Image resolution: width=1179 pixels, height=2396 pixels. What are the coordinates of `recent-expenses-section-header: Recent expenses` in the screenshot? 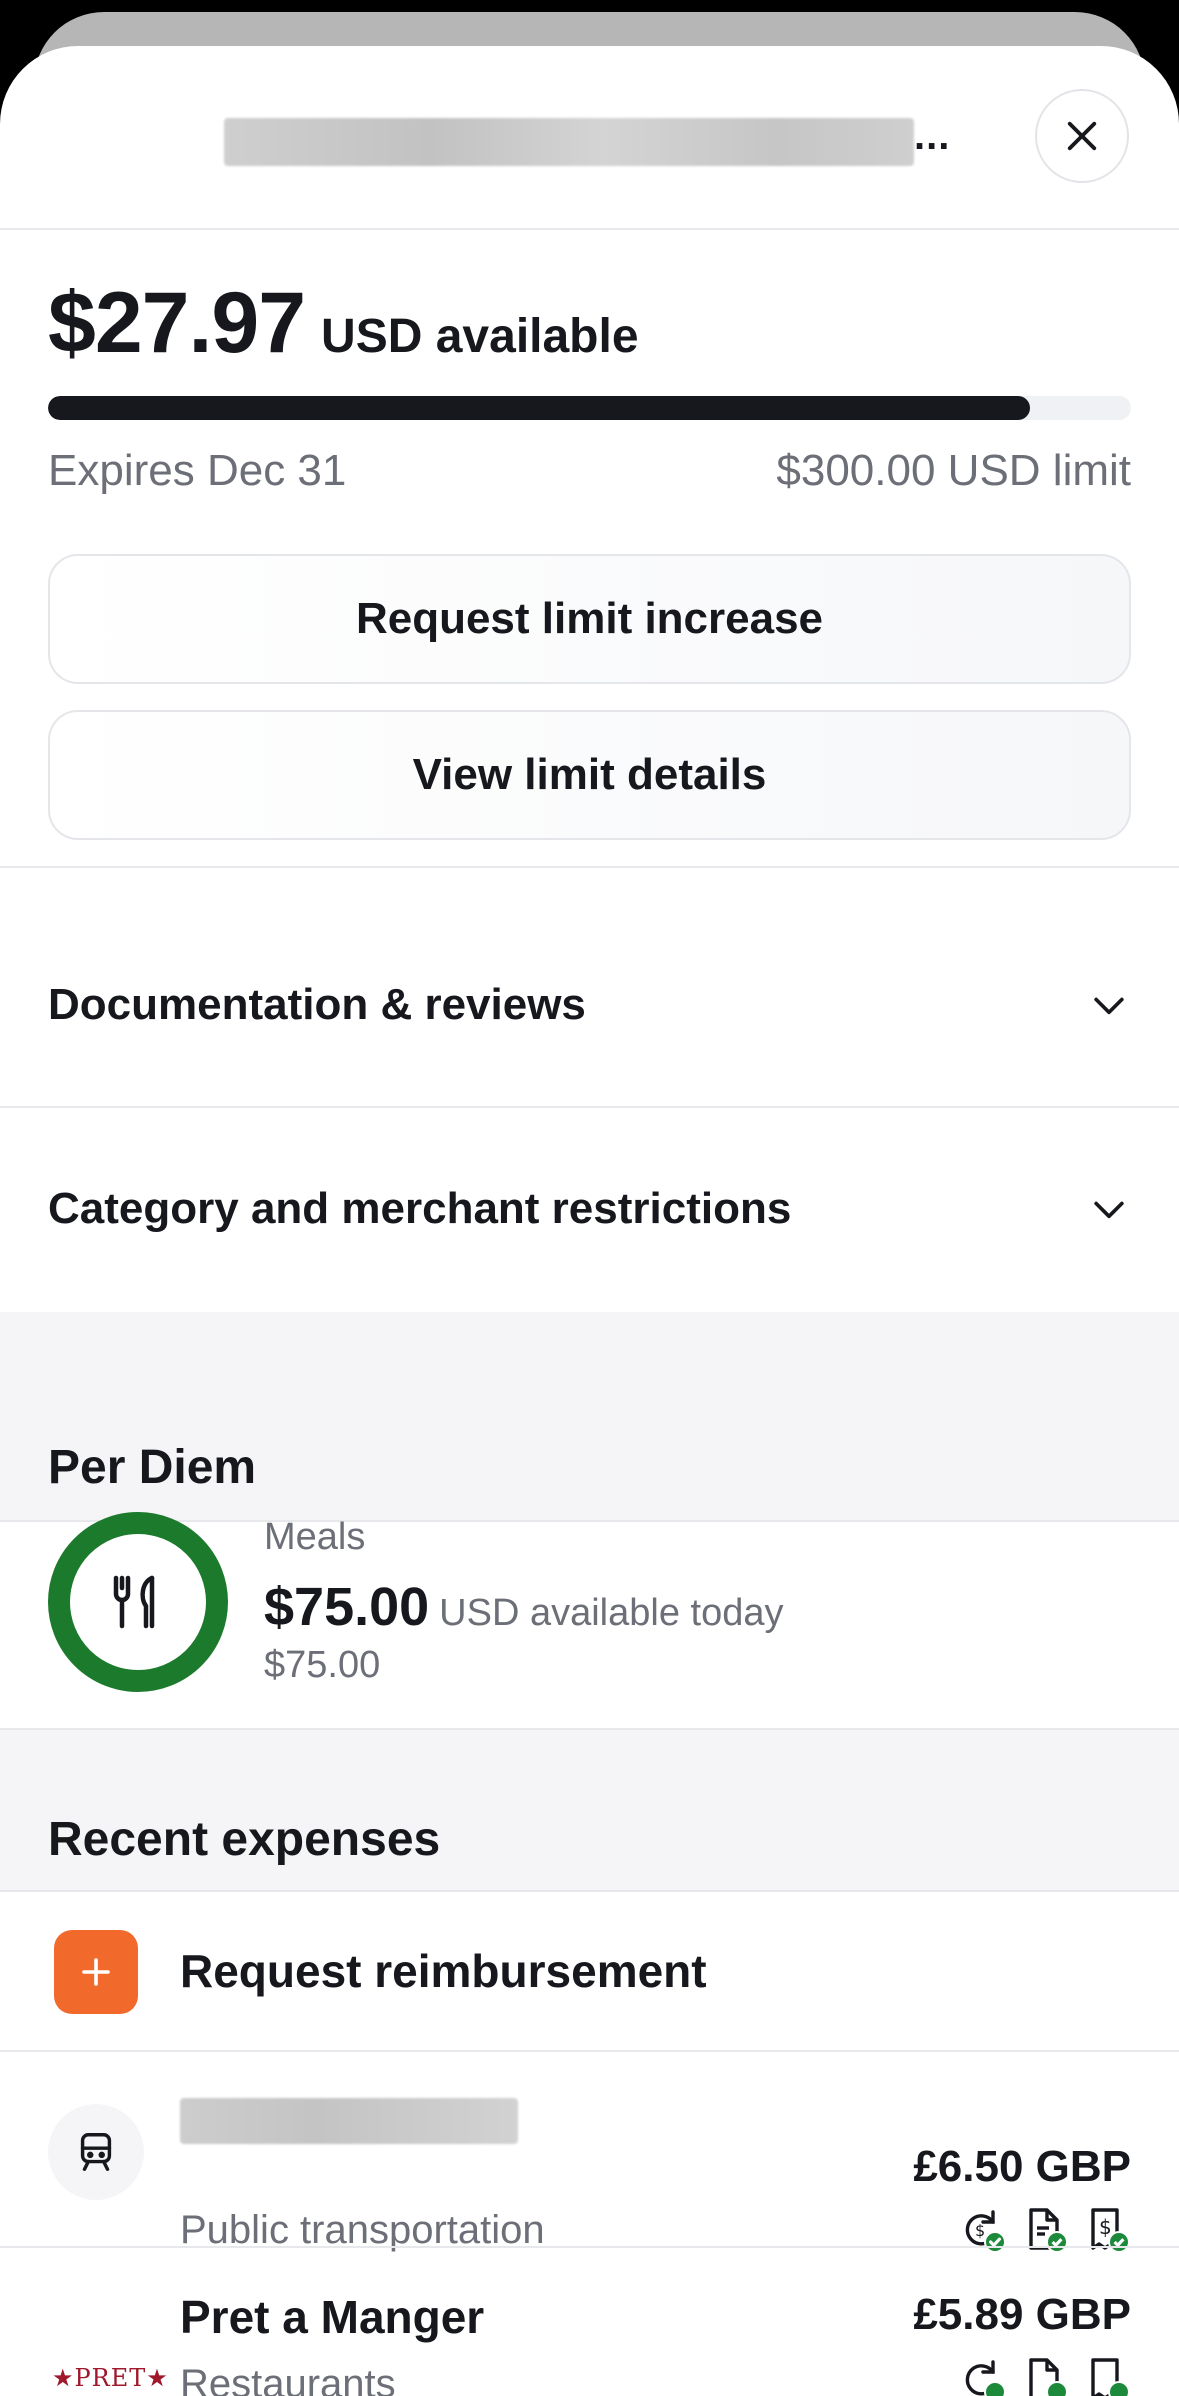 It's located at (589, 1810).